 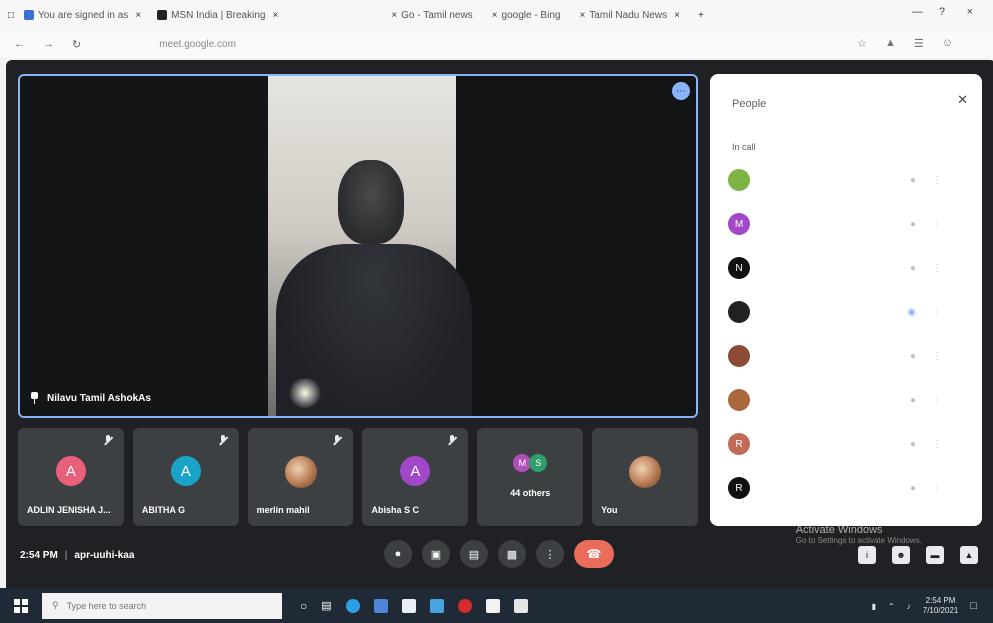 What do you see at coordinates (962, 100) in the screenshot?
I see `close-icon: ✕` at bounding box center [962, 100].